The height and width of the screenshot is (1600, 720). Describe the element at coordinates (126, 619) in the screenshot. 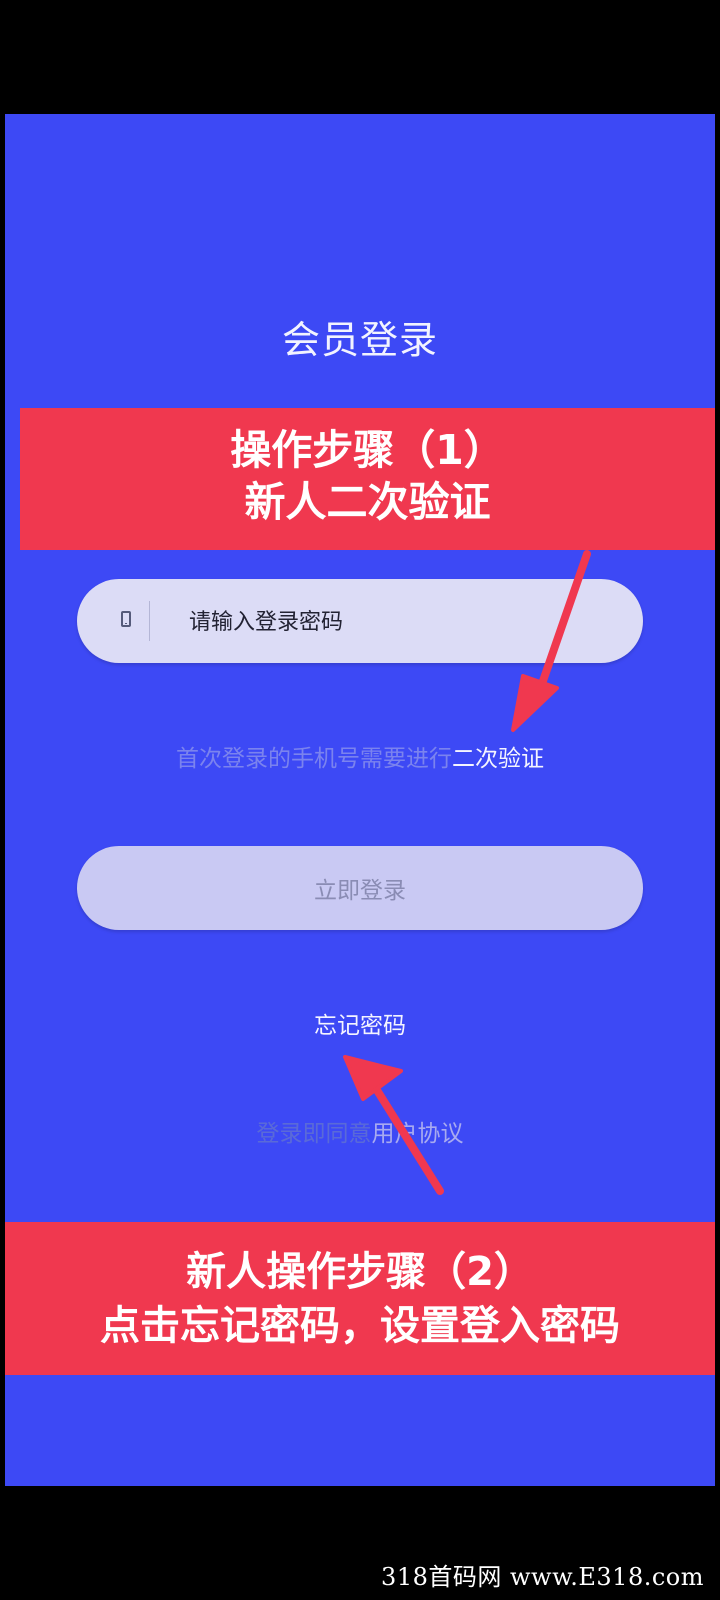

I see `phone-icon` at that location.